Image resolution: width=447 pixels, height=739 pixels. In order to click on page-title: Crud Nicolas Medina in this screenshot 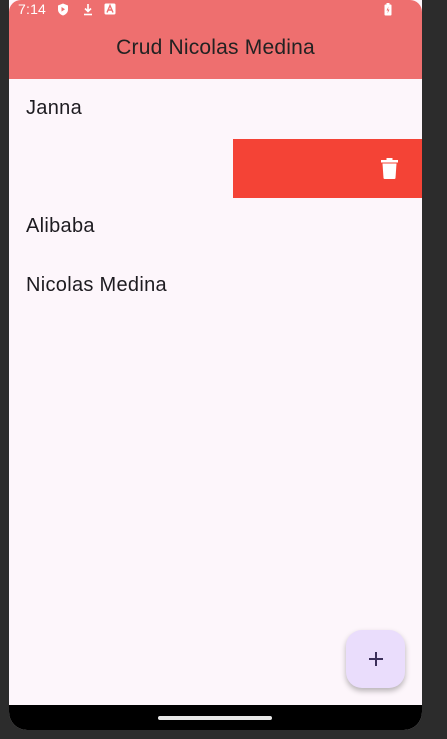, I will do `click(215, 47)`.